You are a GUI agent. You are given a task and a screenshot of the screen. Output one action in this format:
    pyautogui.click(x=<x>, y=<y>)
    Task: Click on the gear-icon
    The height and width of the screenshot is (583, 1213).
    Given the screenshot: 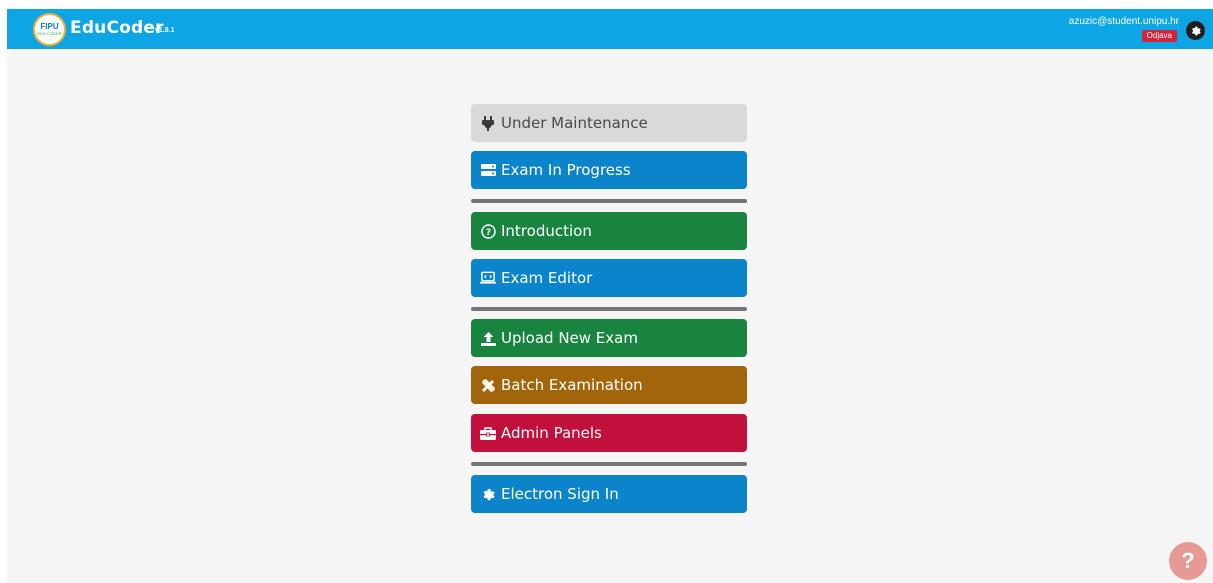 What is the action you would take?
    pyautogui.click(x=1196, y=31)
    